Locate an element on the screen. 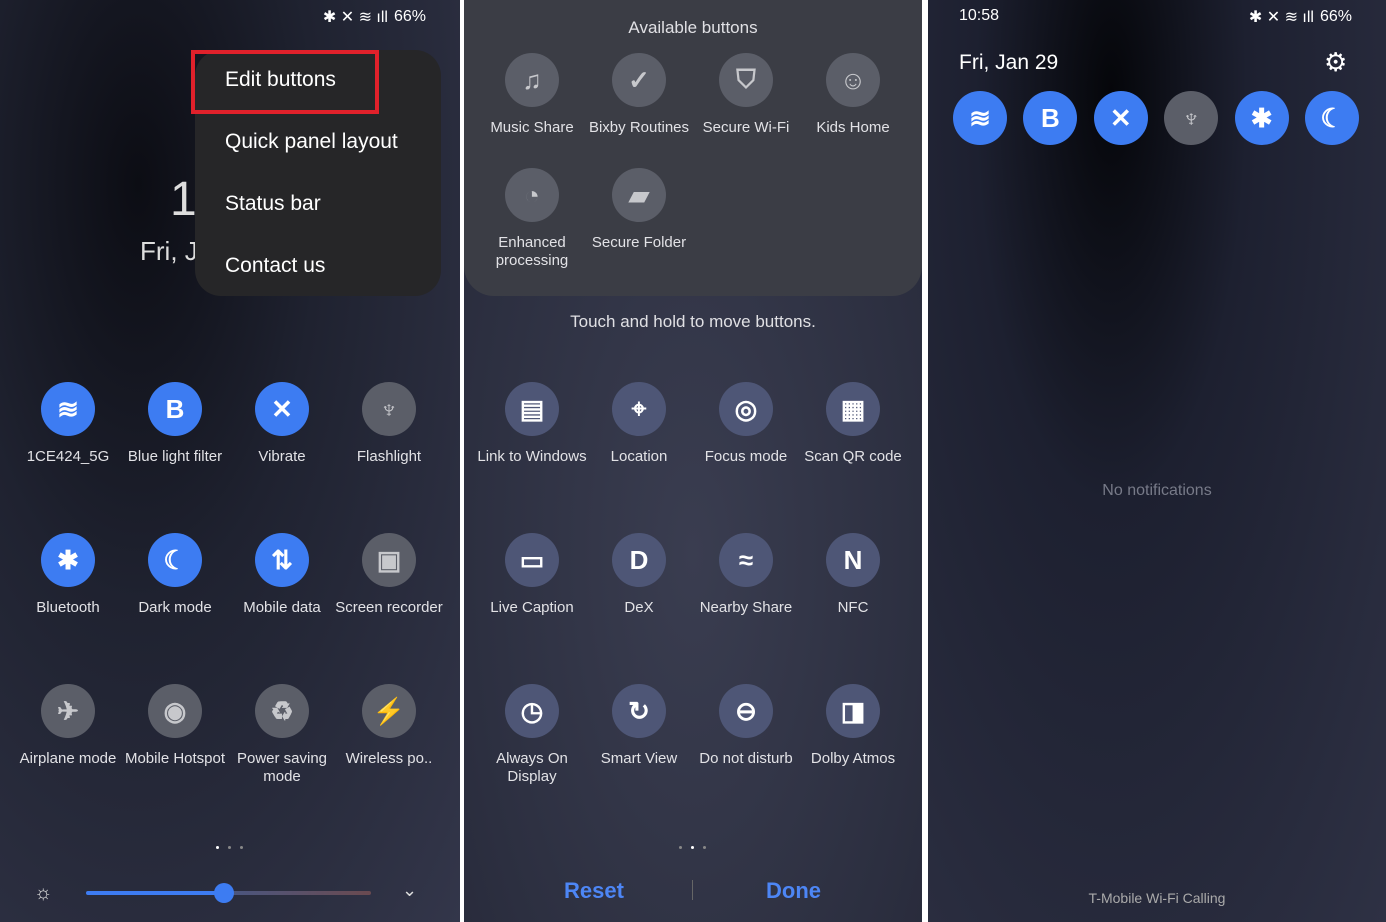 Image resolution: width=1386 pixels, height=922 pixels. tile-label: Wireless po.. is located at coordinates (389, 758).